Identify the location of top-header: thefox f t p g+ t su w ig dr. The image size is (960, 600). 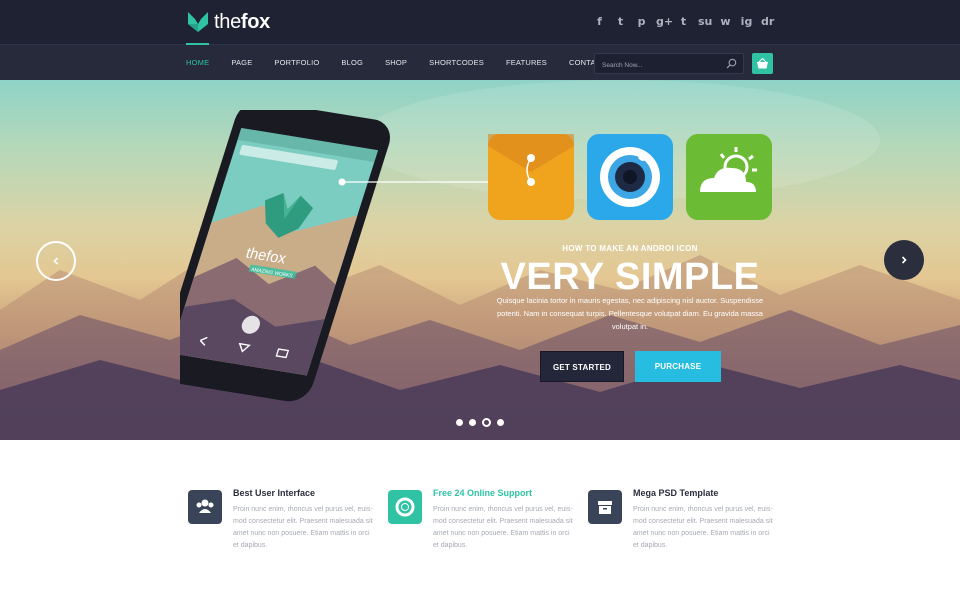
(480, 22).